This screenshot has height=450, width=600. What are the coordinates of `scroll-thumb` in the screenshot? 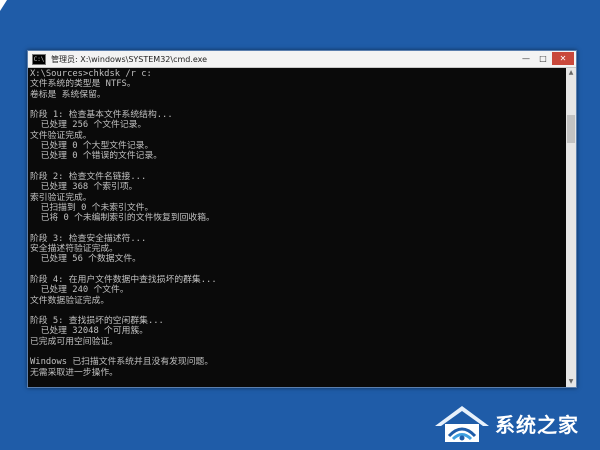 It's located at (571, 129).